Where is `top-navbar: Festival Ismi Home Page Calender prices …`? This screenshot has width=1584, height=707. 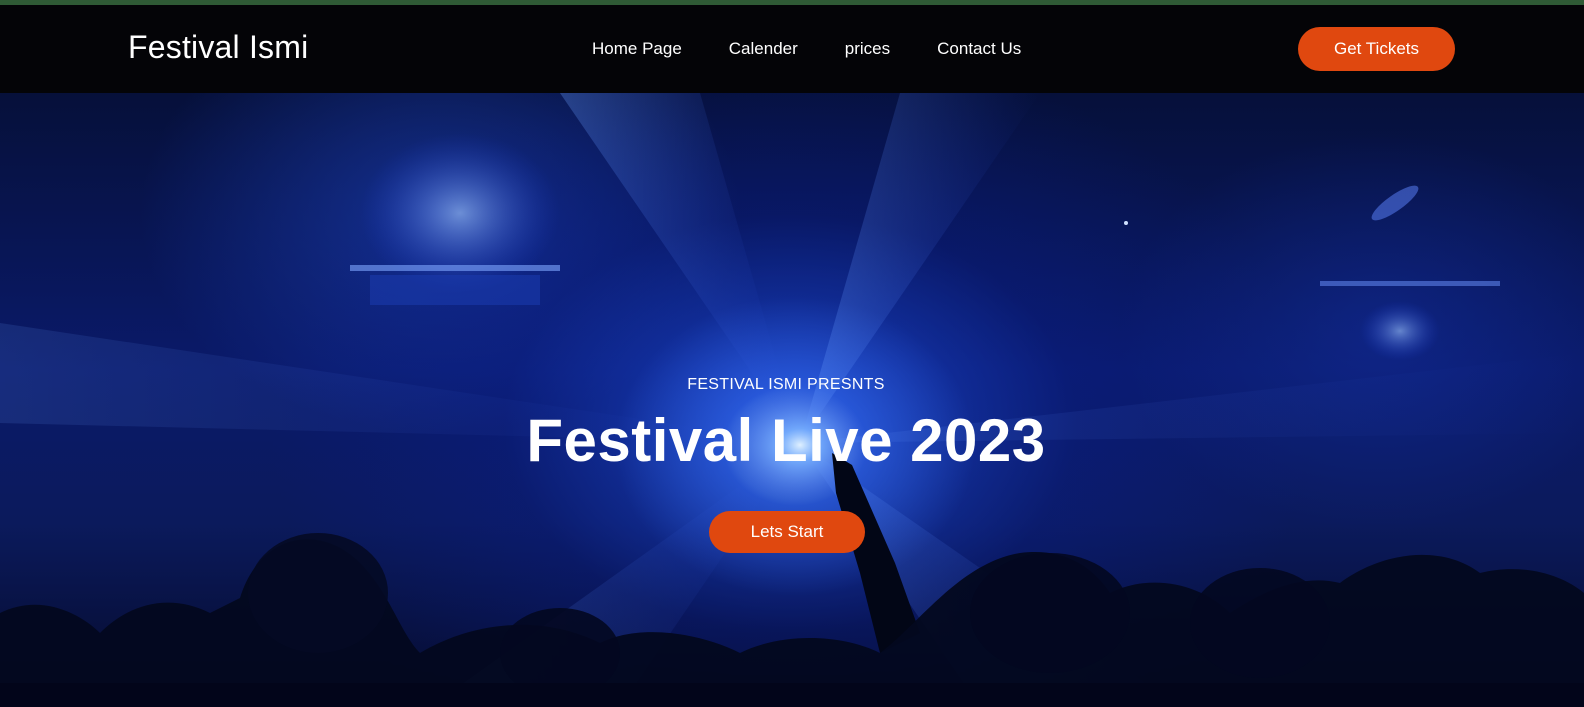 top-navbar: Festival Ismi Home Page Calender prices … is located at coordinates (792, 49).